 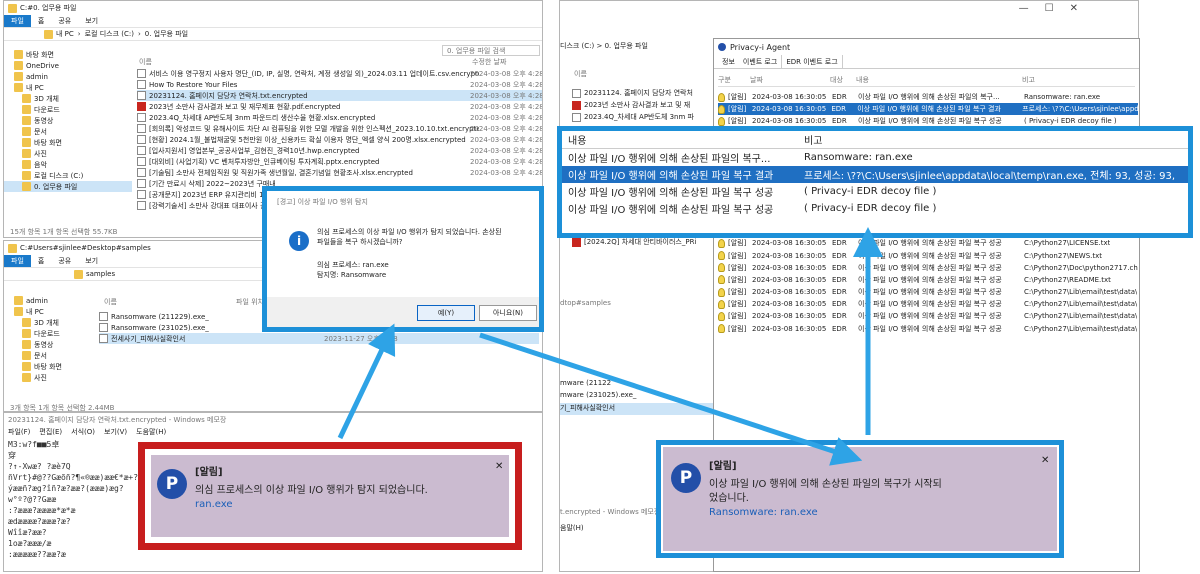 I want to click on arrow-toast-to-dialog, so click(x=366, y=381).